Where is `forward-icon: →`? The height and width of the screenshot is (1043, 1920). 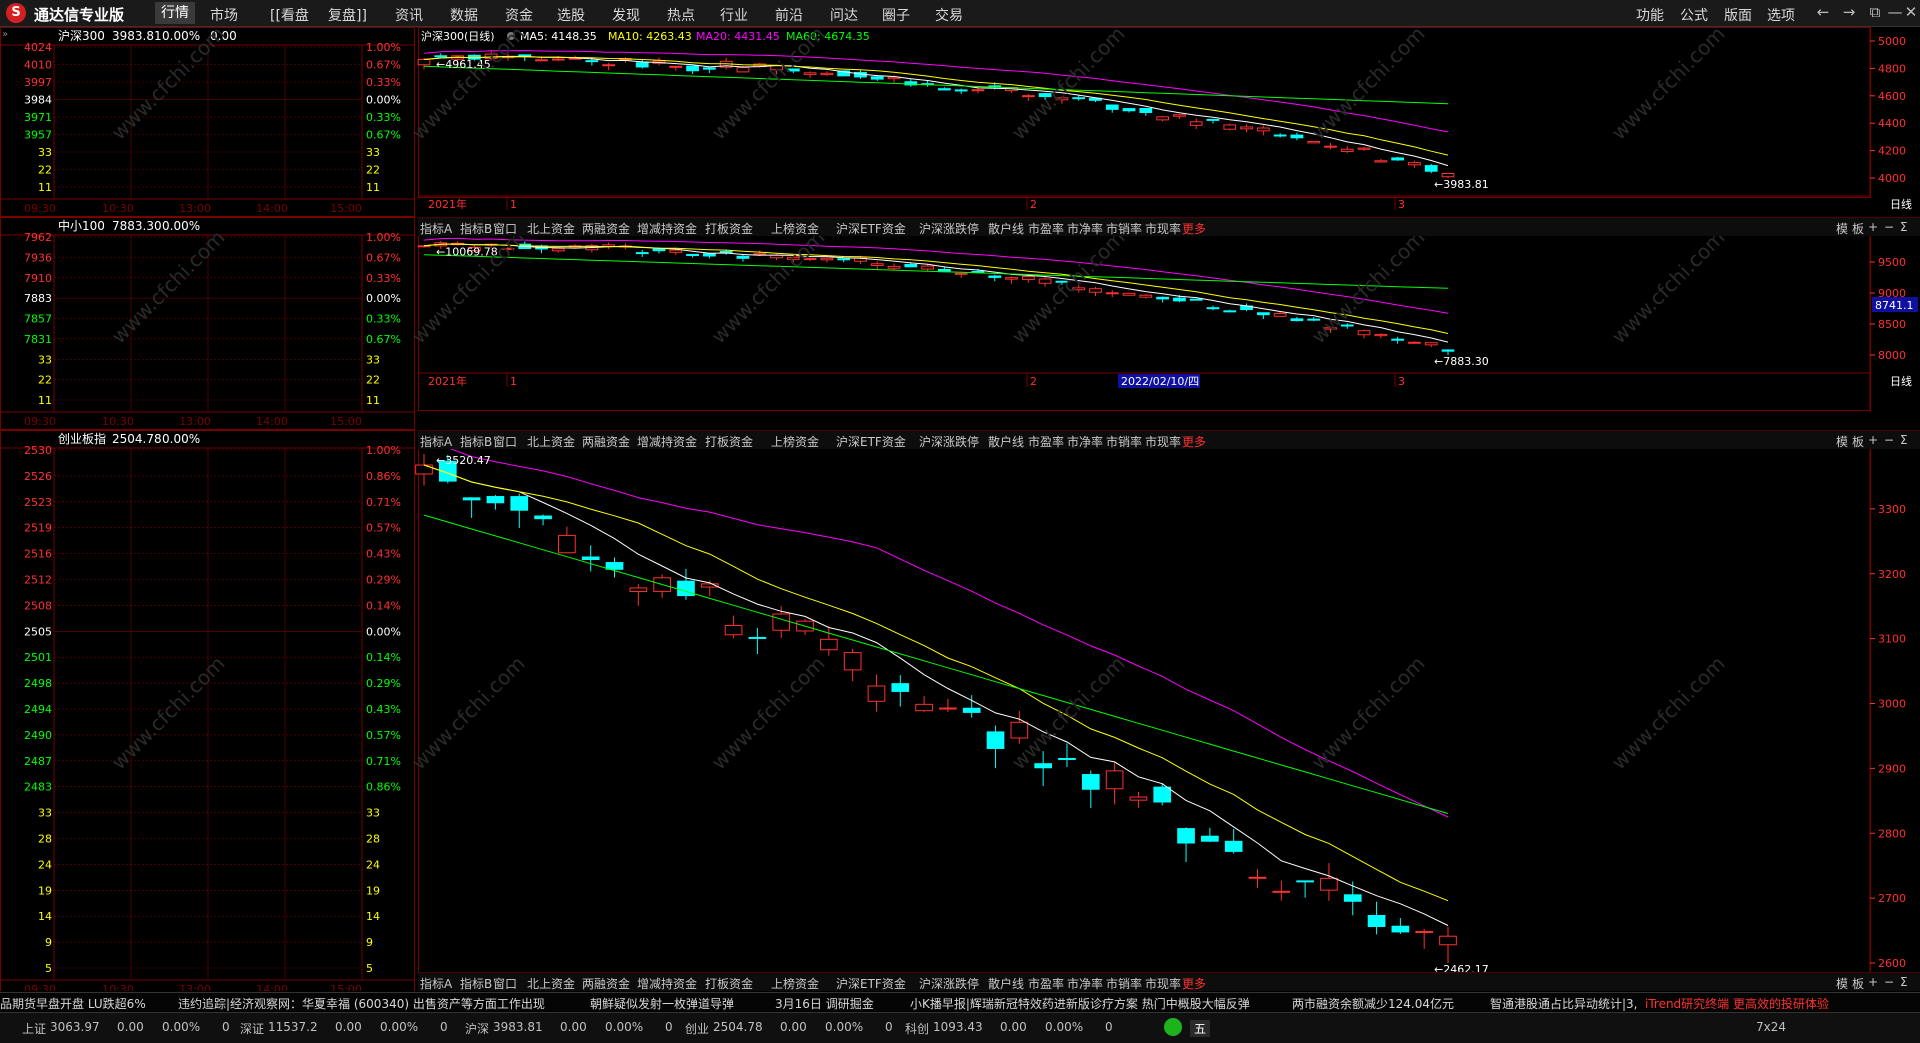 forward-icon: → is located at coordinates (1849, 12).